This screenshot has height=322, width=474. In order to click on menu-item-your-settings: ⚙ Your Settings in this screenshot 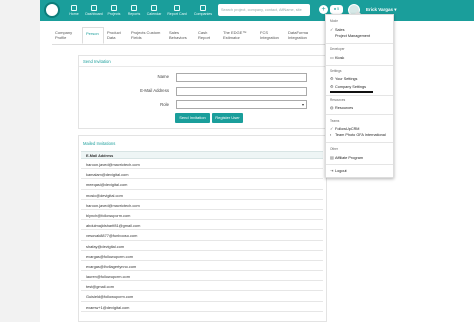, I will do `click(343, 78)`.